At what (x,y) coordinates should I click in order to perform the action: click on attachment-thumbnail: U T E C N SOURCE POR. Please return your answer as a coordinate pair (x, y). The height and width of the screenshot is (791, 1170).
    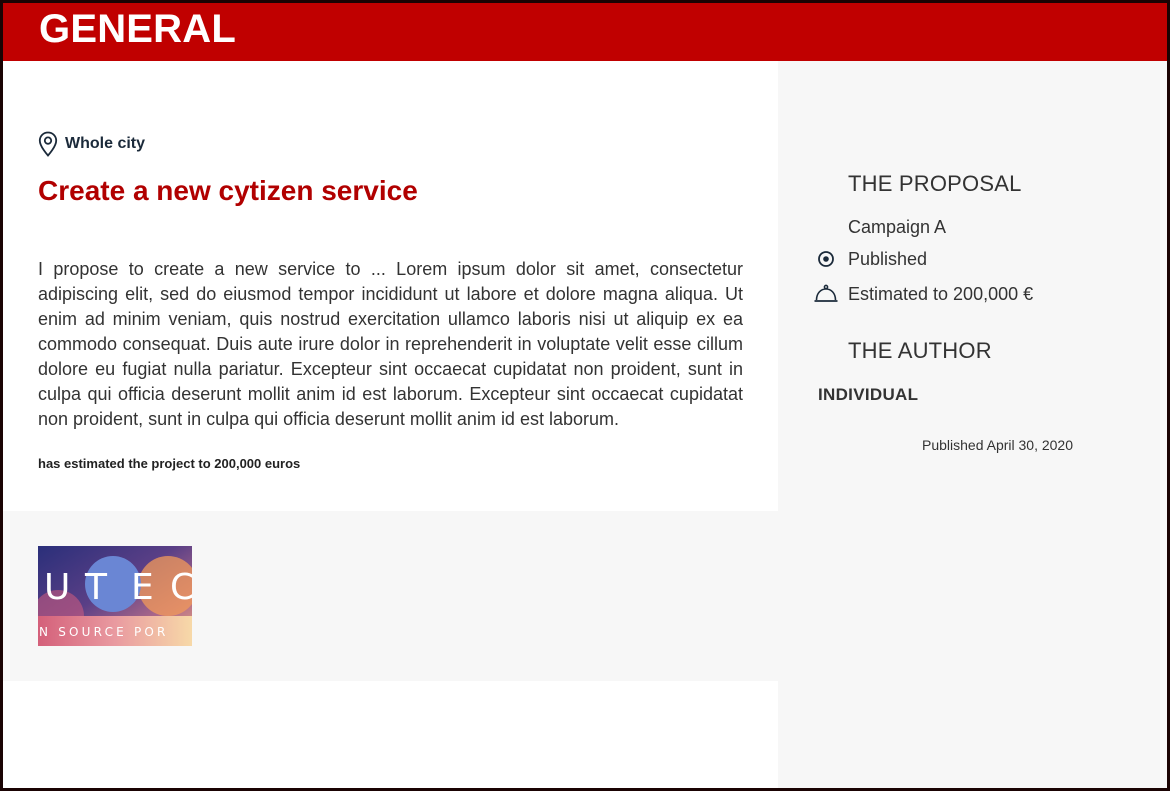
    Looking at the image, I should click on (115, 596).